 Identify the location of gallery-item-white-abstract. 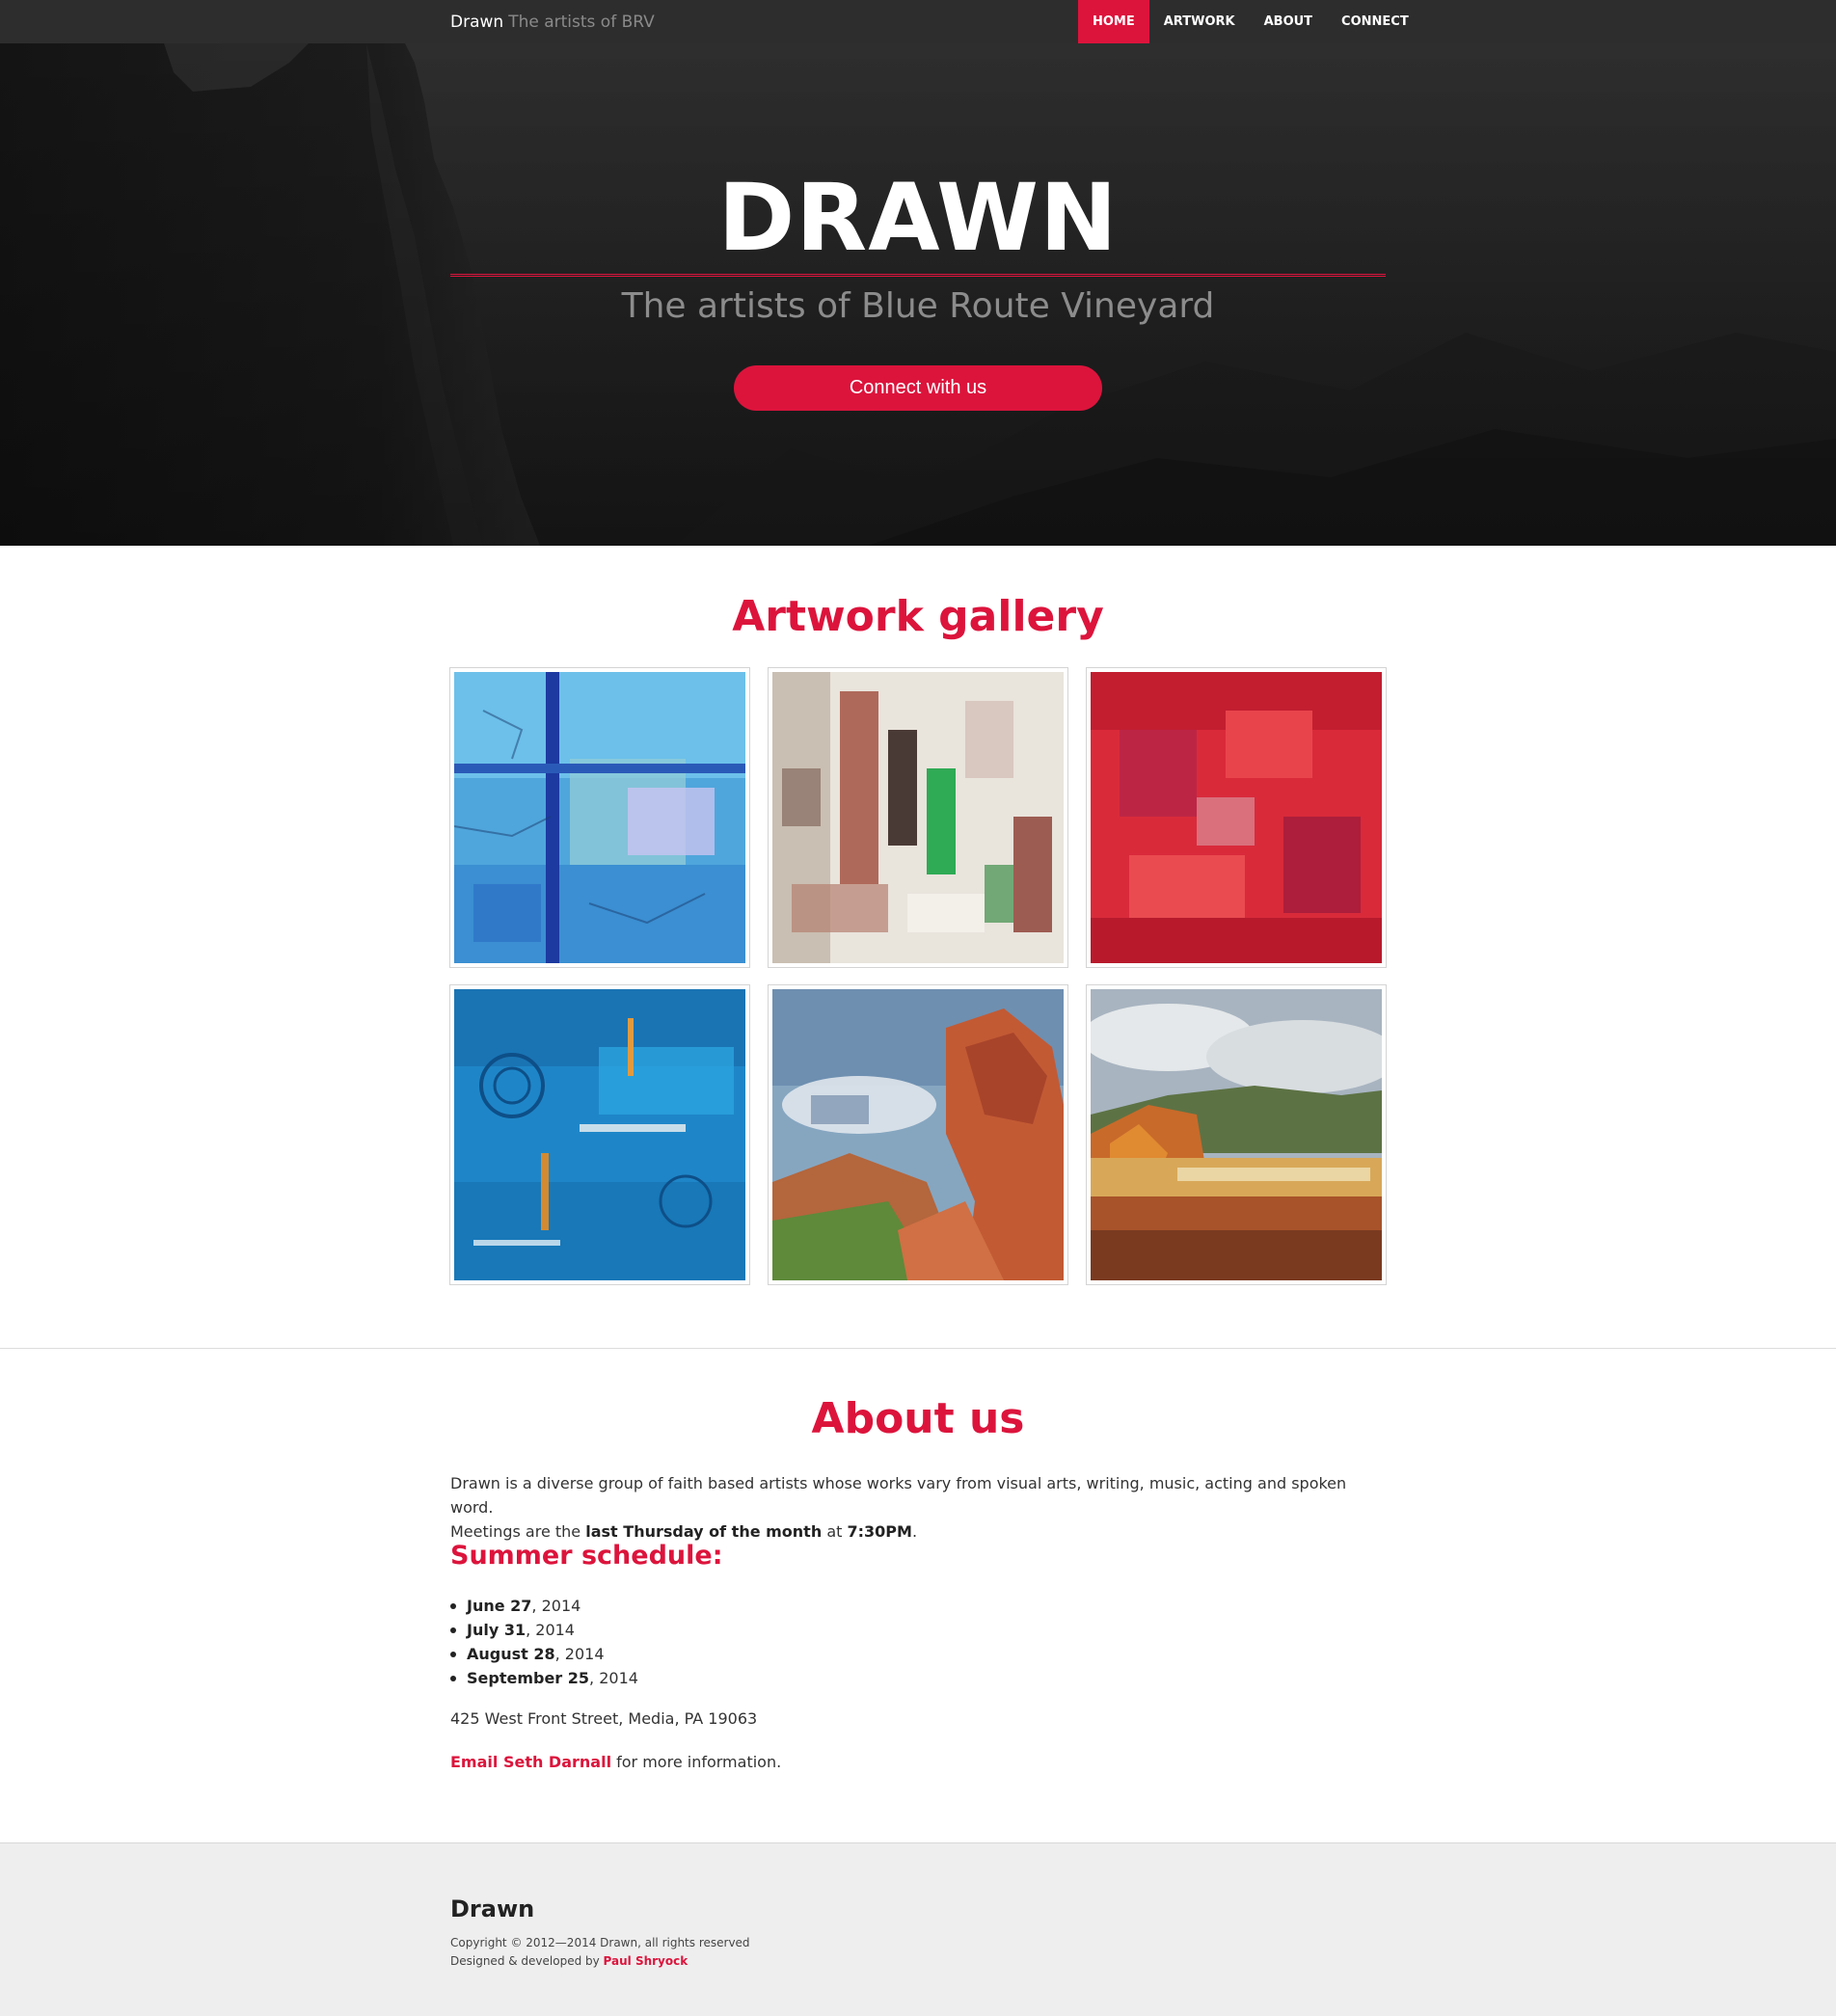
(918, 817).